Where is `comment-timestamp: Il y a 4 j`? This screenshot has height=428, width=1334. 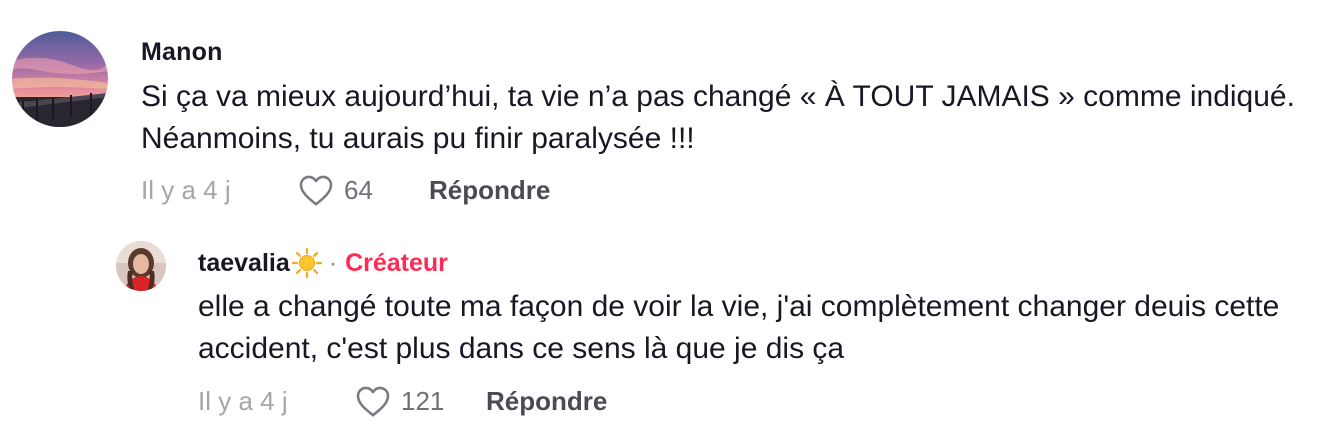 comment-timestamp: Il y a 4 j is located at coordinates (186, 189).